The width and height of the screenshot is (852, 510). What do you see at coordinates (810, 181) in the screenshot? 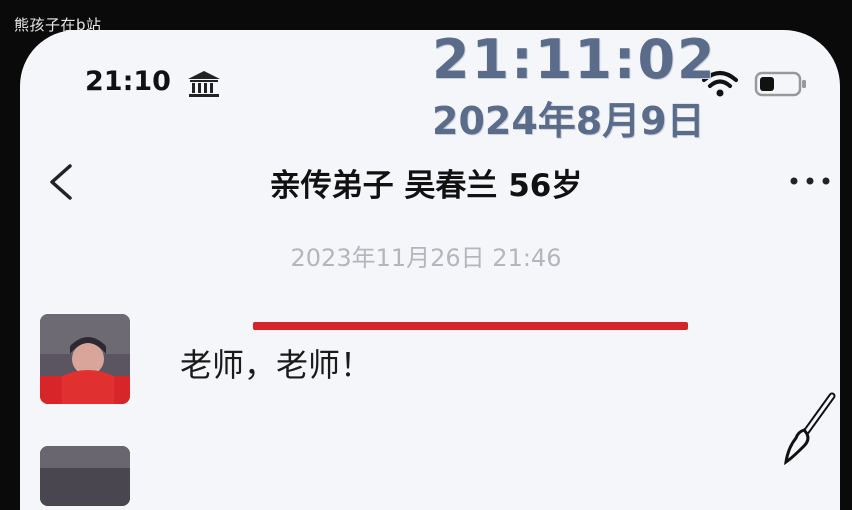
I see `more-options-icon` at bounding box center [810, 181].